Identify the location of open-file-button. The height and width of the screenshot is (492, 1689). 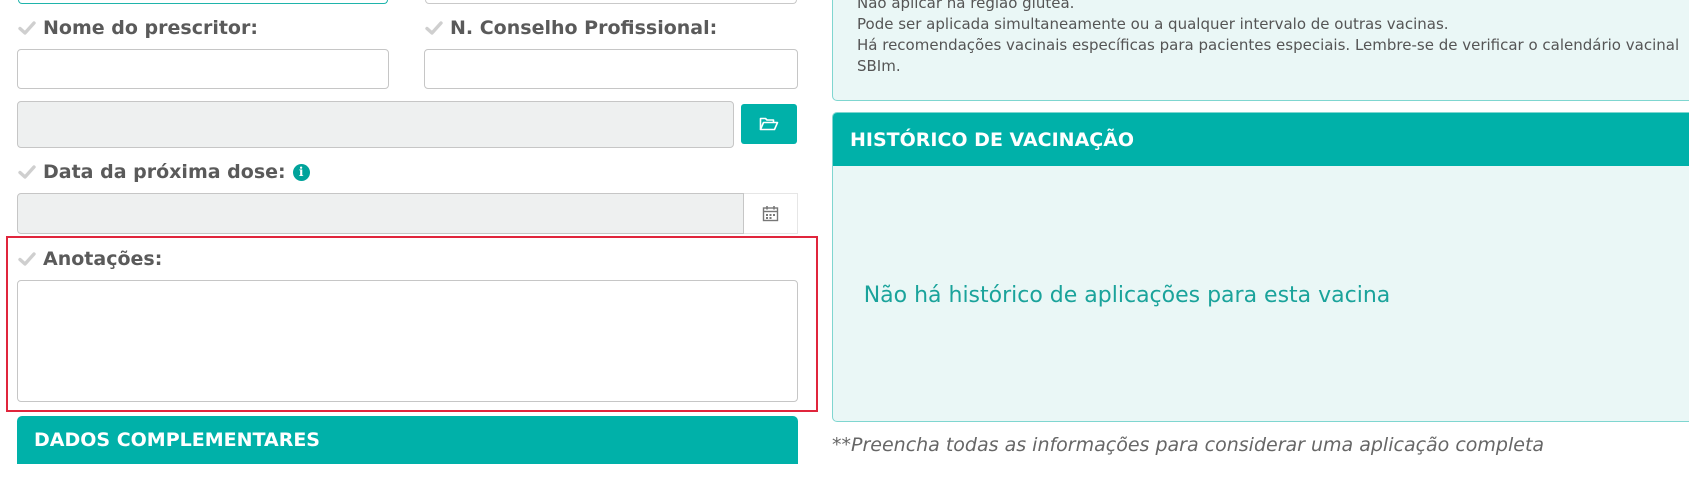
(769, 124).